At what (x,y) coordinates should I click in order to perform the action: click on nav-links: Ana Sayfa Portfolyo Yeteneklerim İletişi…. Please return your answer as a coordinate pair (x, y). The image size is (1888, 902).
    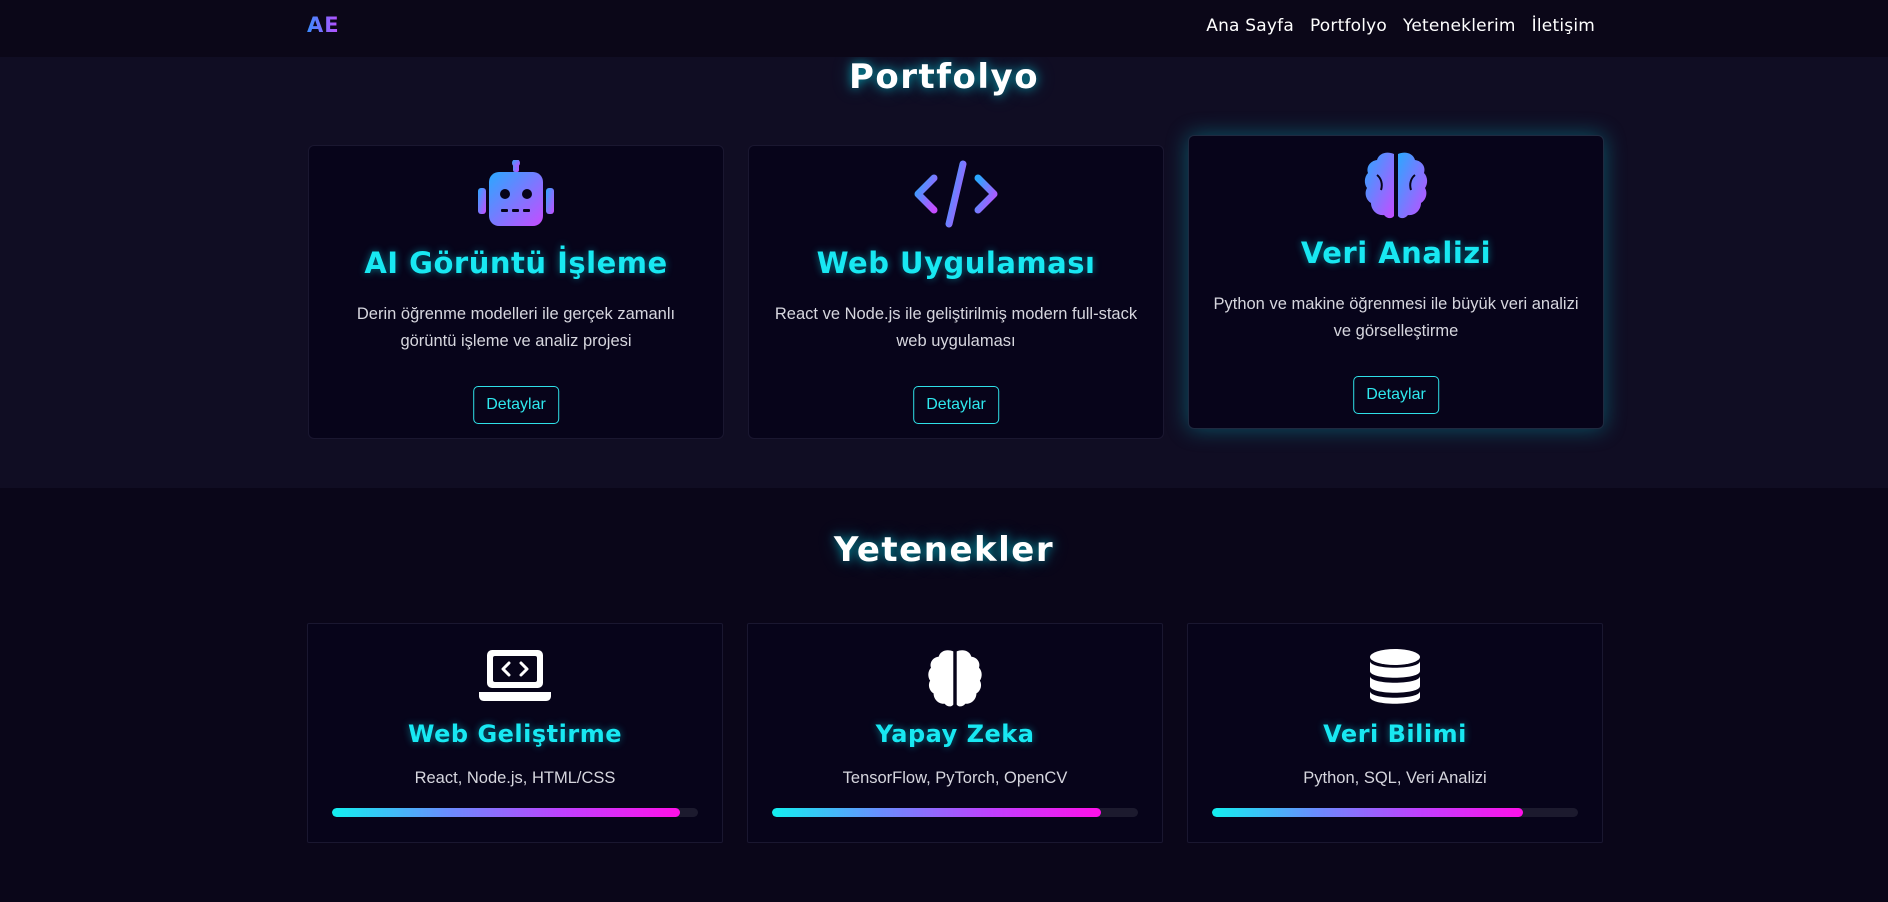
    Looking at the image, I should click on (1400, 26).